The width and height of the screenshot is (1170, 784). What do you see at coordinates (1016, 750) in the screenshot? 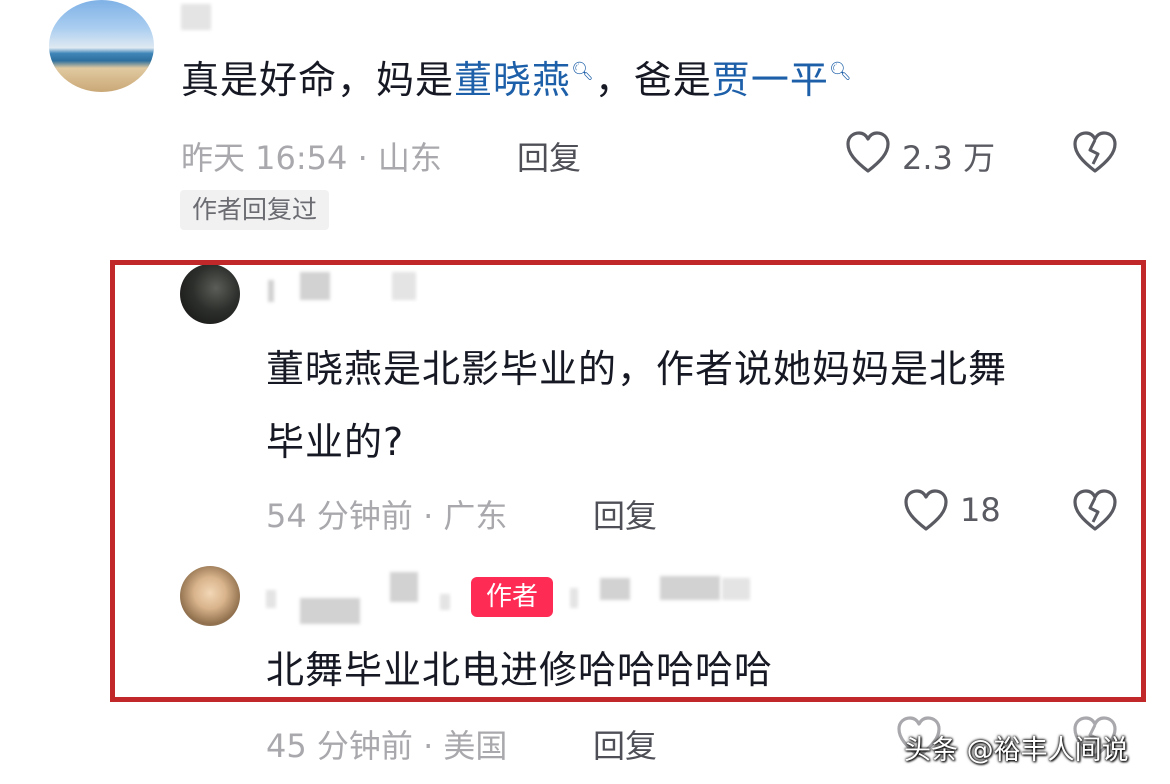
I see `watermark: 头条 @裕丰人间说` at bounding box center [1016, 750].